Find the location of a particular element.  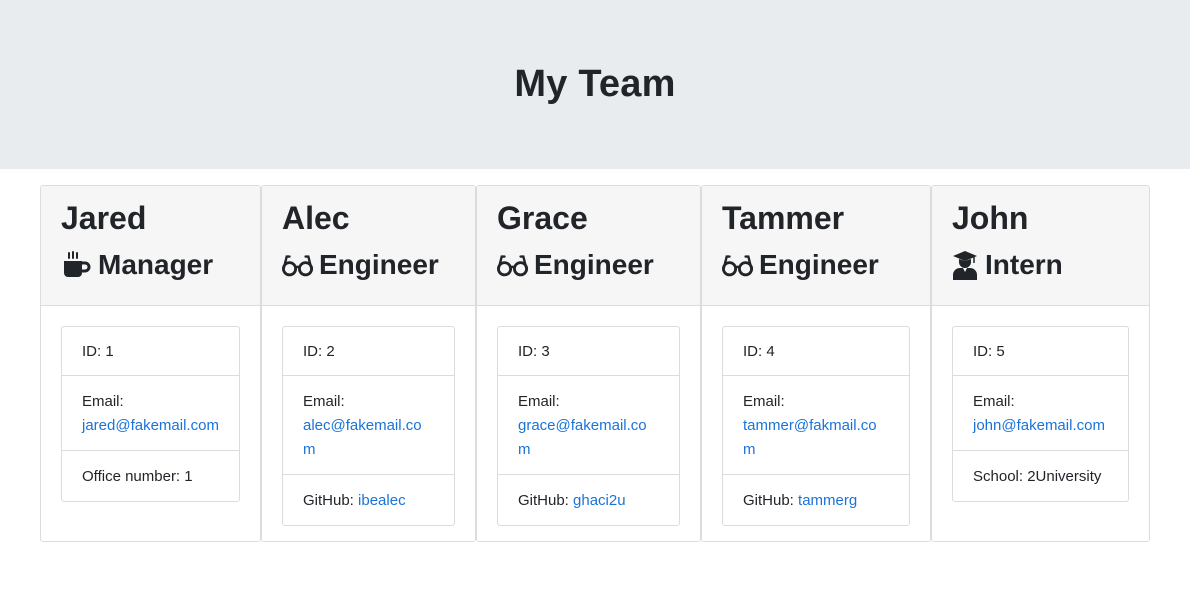

employee-id: ID: 1 is located at coordinates (150, 351).